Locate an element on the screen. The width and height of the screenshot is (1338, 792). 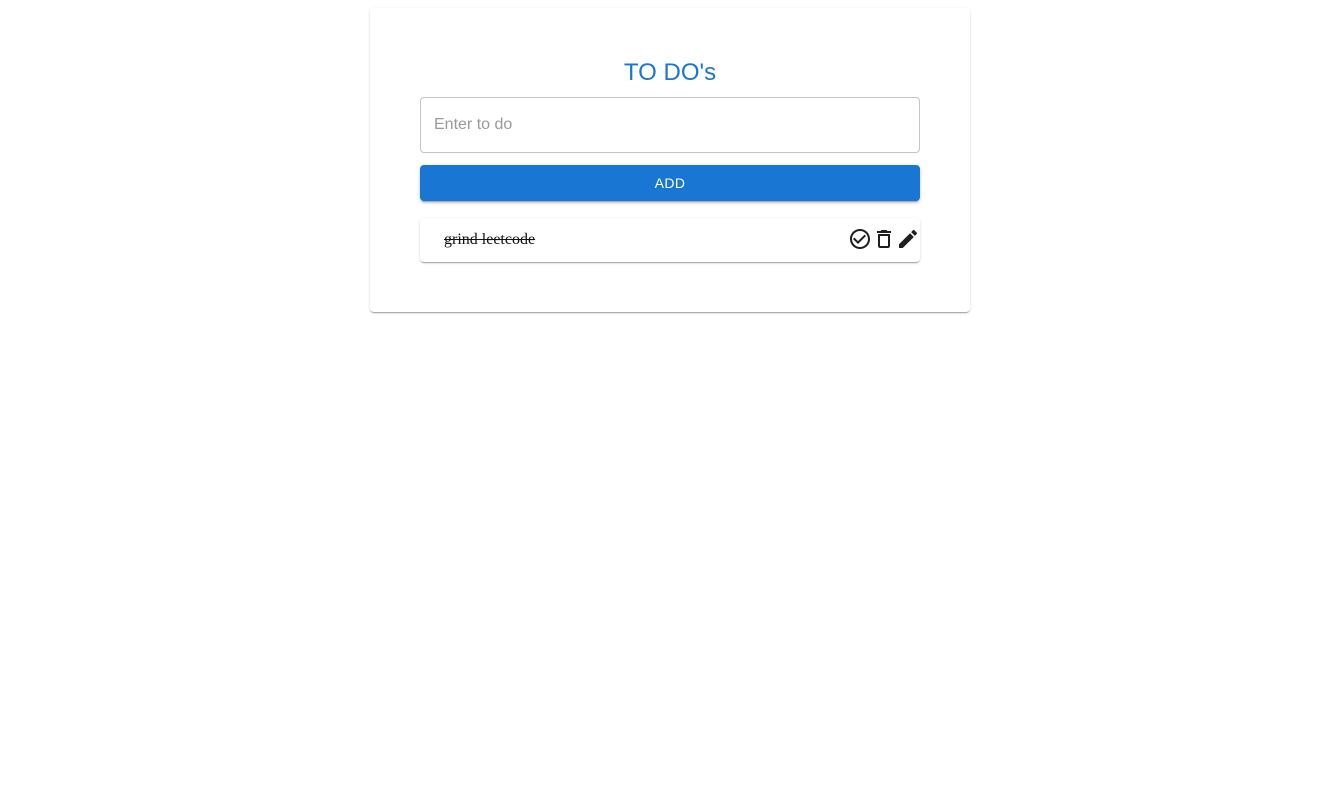
todo-input is located at coordinates (670, 125).